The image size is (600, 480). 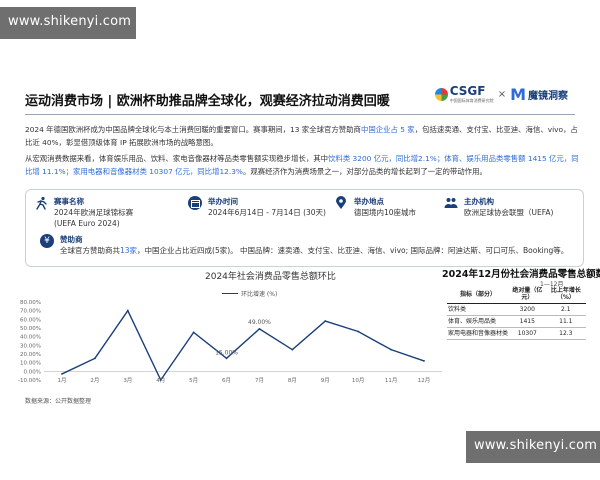 I want to click on table-cell-amount: 1415, so click(x=527, y=321).